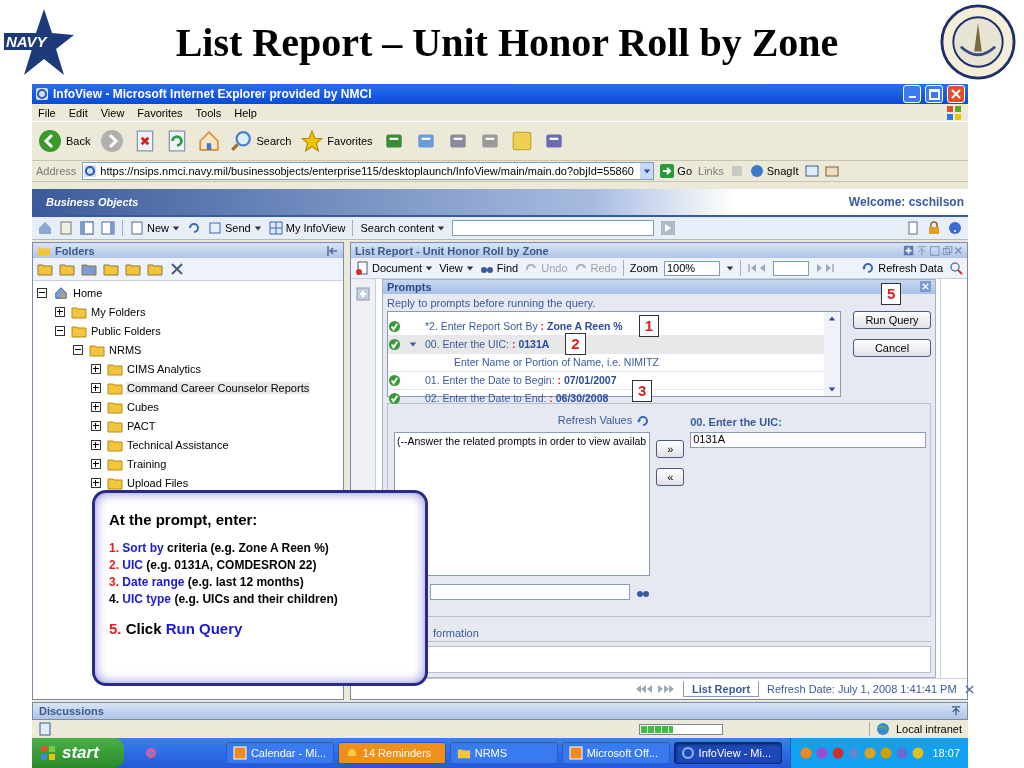  What do you see at coordinates (235, 228) in the screenshot?
I see `send-button: Send` at bounding box center [235, 228].